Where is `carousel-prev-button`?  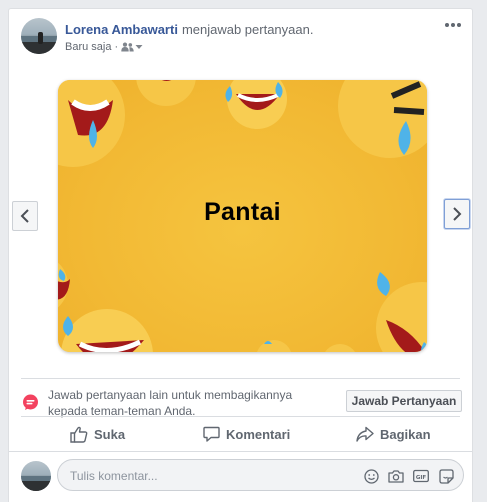
carousel-prev-button is located at coordinates (25, 216).